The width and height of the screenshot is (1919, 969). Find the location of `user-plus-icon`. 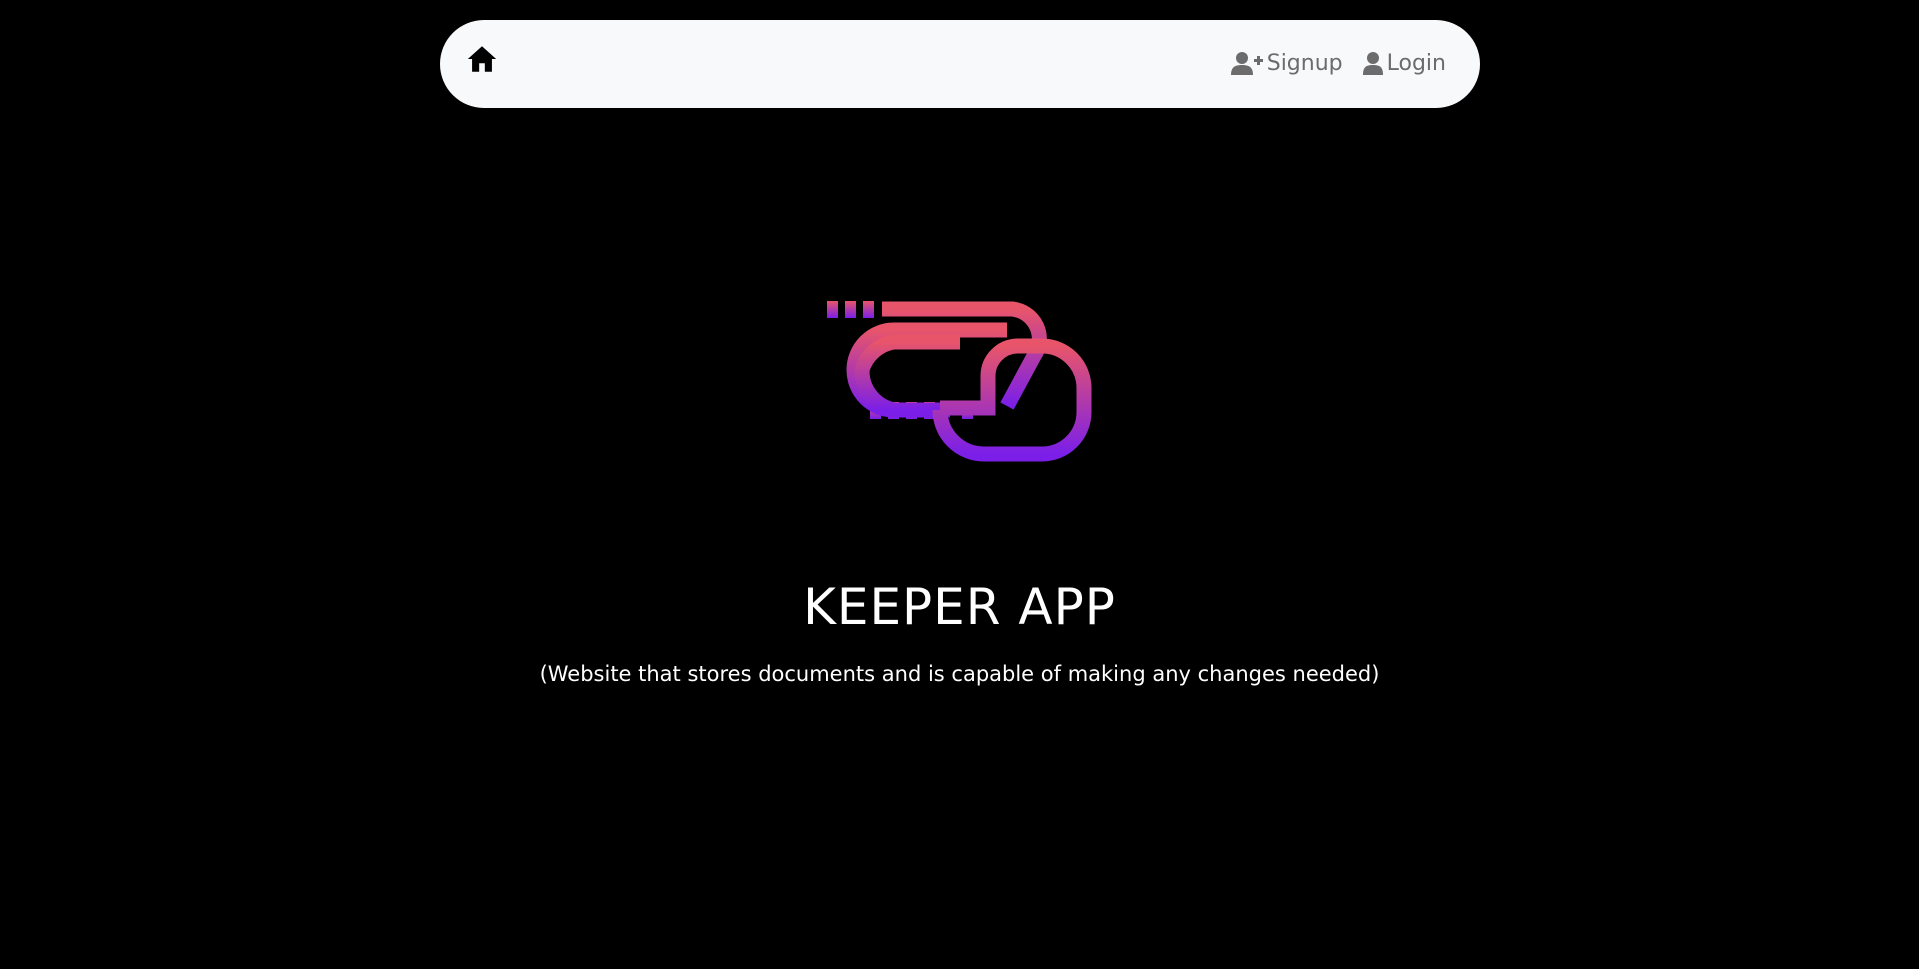

user-plus-icon is located at coordinates (1246, 63).